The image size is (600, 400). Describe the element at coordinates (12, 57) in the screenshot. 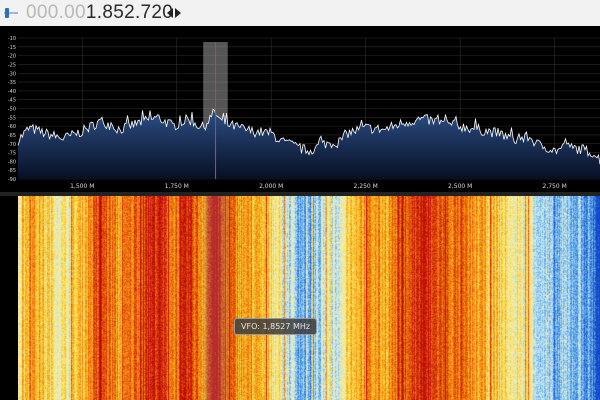

I see `y-tick-label: -20` at that location.